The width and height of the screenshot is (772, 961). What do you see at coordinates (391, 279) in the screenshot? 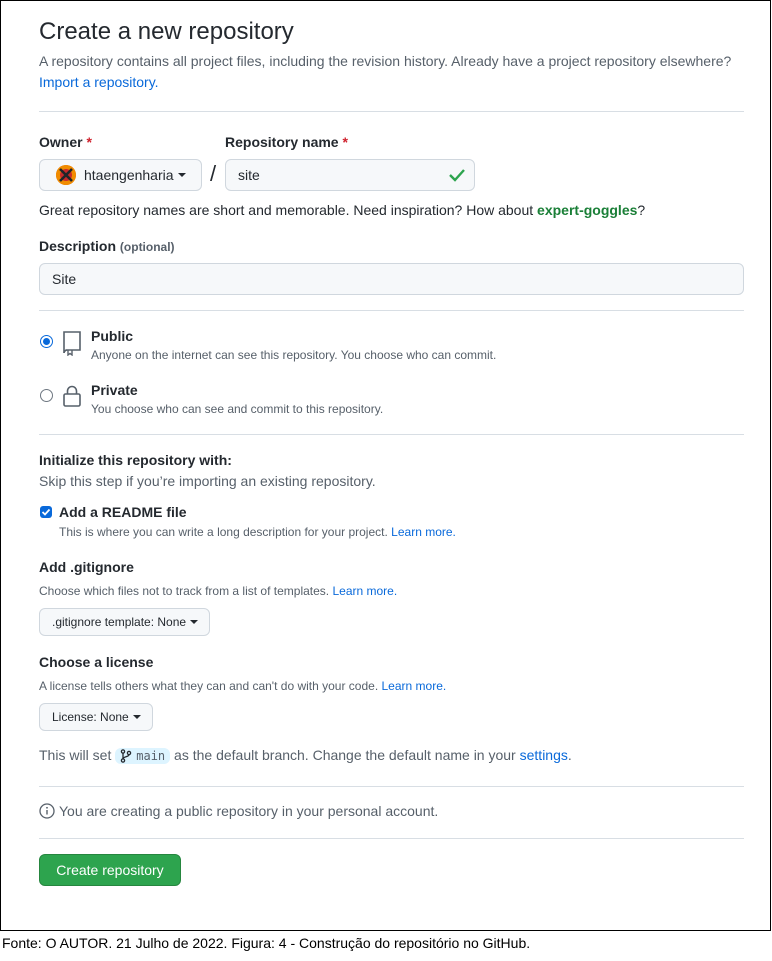
I see `description-input: Site` at bounding box center [391, 279].